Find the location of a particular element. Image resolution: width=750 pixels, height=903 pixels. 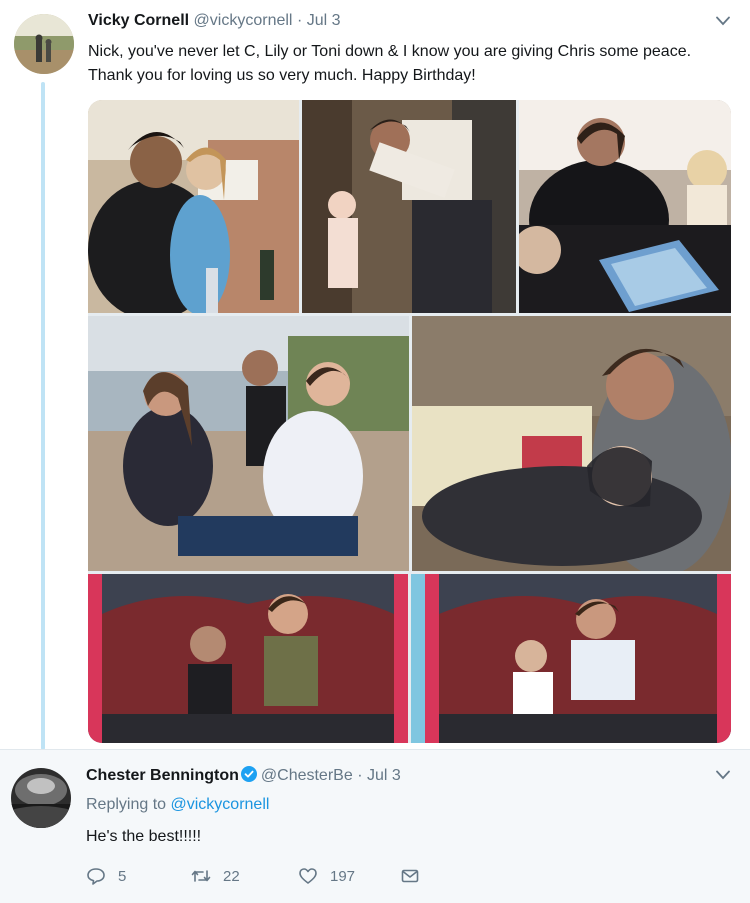

like-count: 197 is located at coordinates (343, 876).